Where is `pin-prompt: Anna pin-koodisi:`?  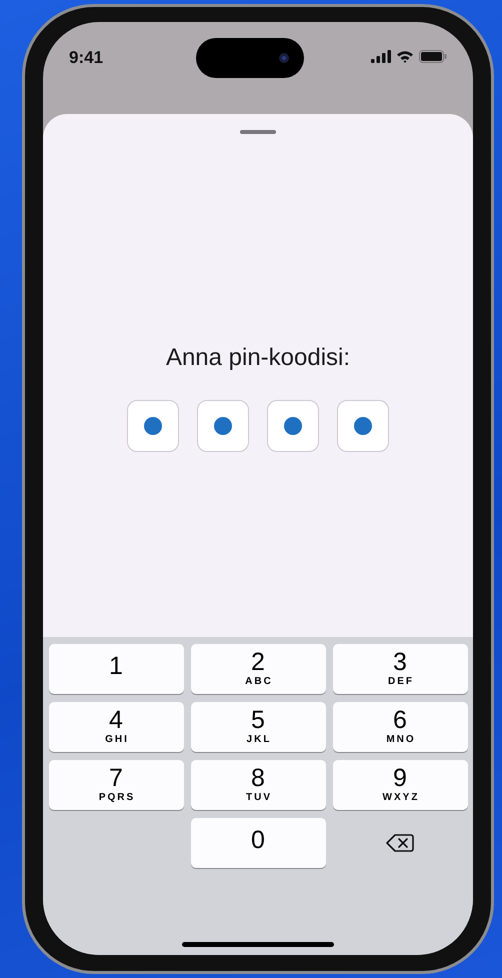
pin-prompt: Anna pin-koodisi: is located at coordinates (258, 358).